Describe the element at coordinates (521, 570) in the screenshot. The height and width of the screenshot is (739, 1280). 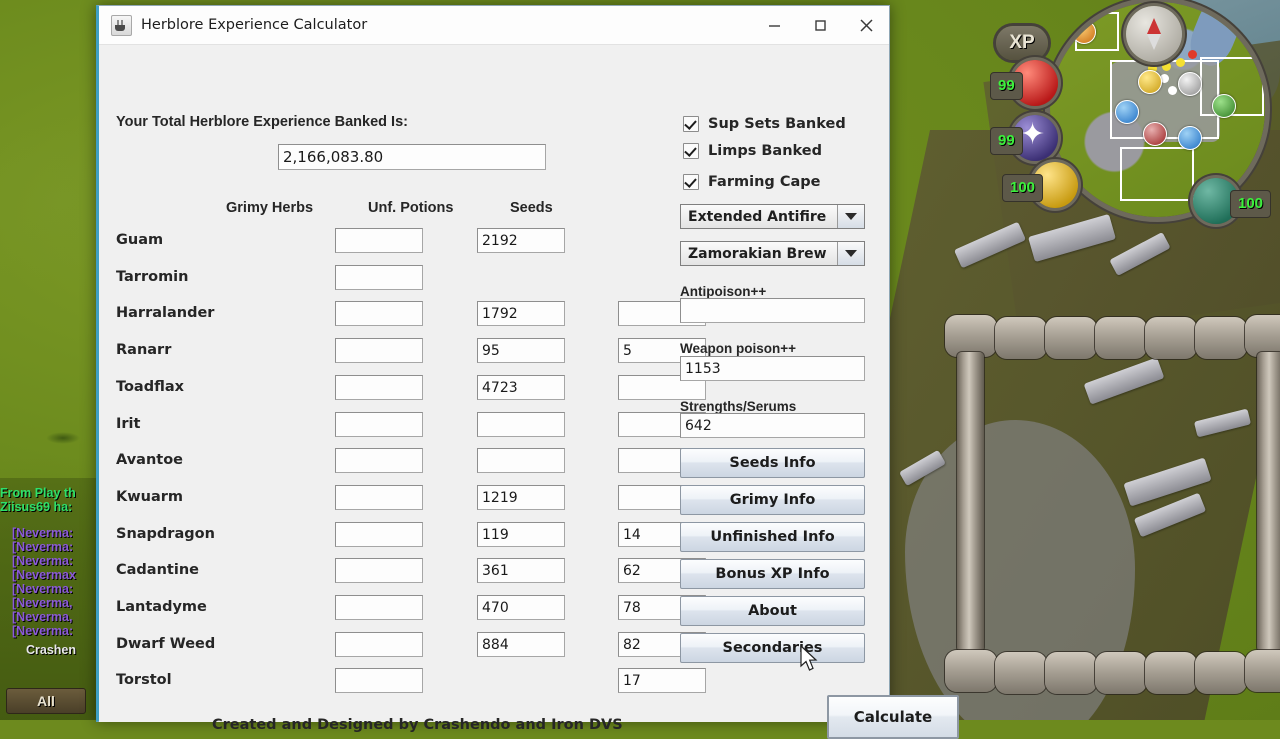
I see `unf-potions-input: 361` at that location.